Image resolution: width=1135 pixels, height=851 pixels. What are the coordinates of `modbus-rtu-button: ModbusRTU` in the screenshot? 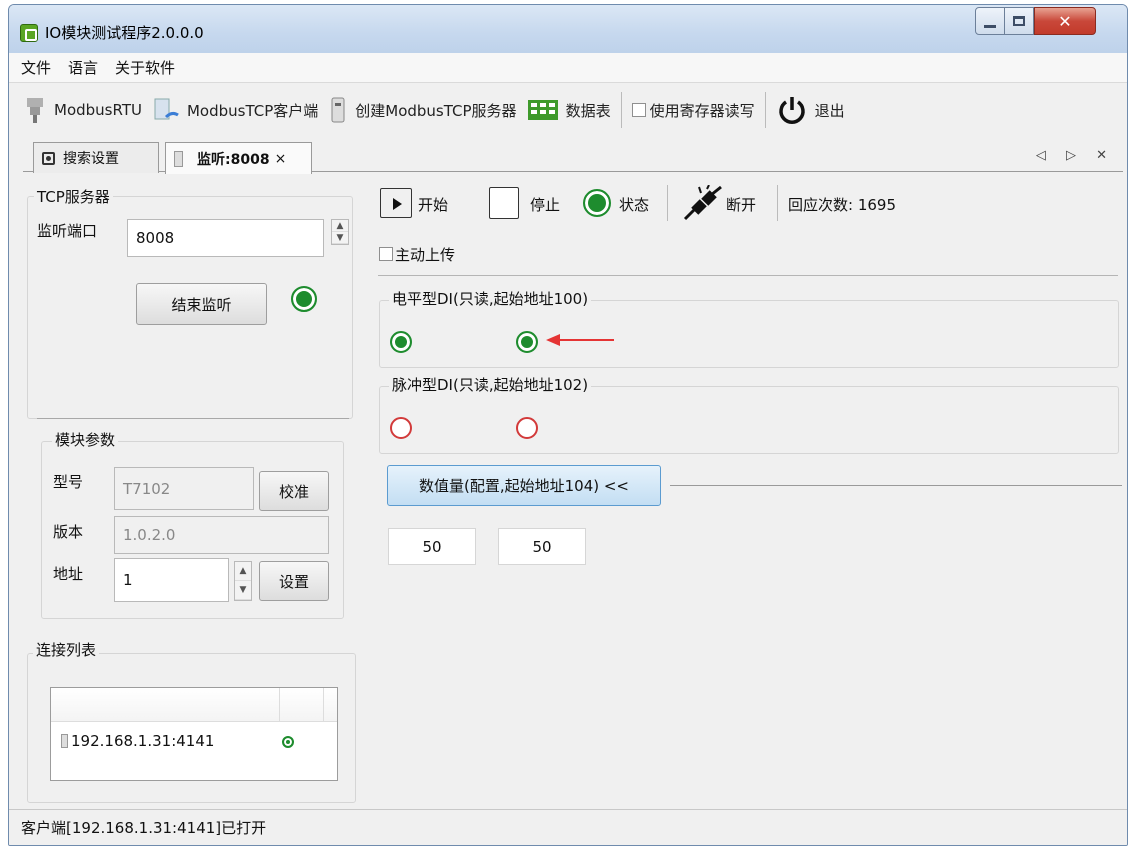 It's located at (82, 110).